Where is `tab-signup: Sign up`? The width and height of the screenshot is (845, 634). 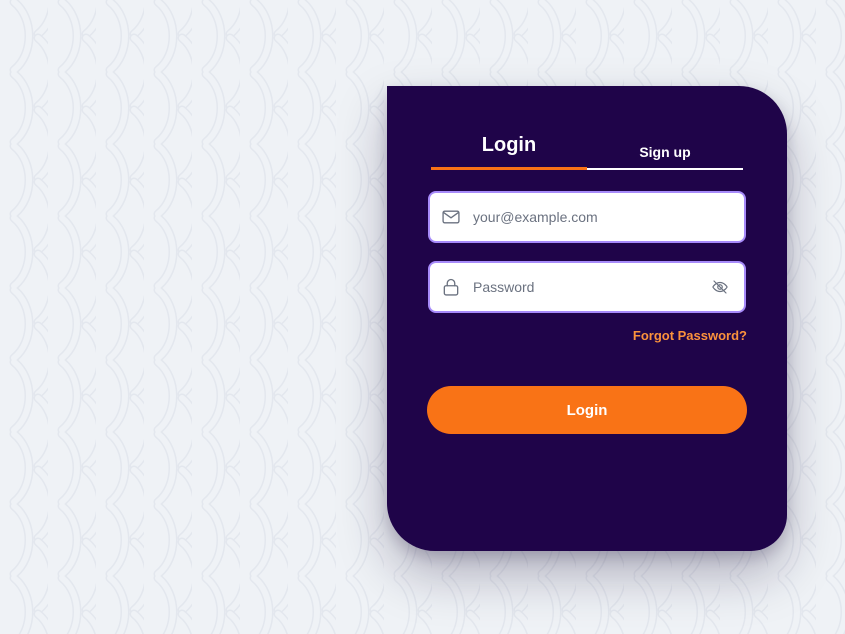
tab-signup: Sign up is located at coordinates (665, 150).